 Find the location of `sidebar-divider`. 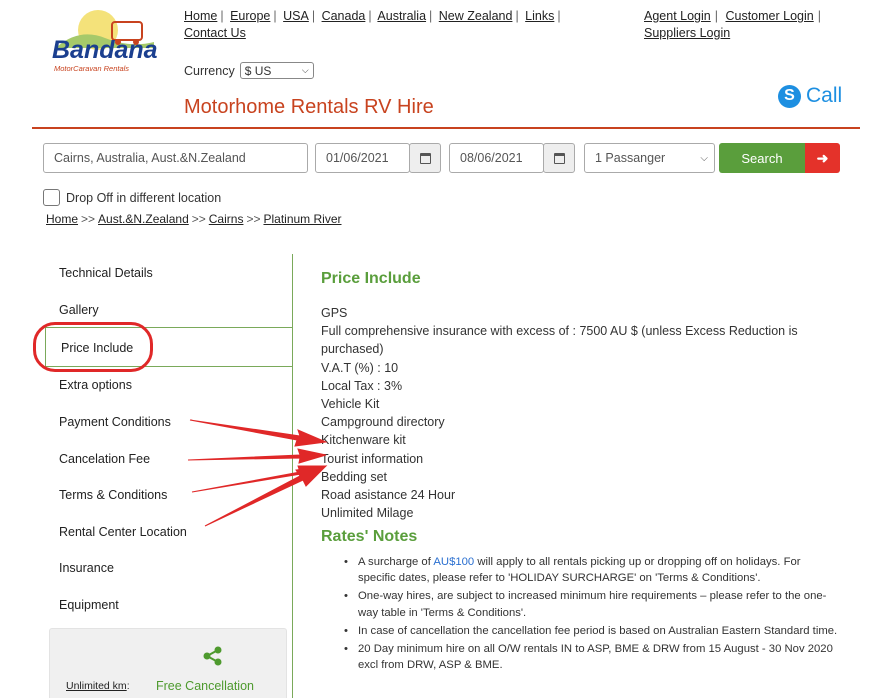

sidebar-divider is located at coordinates (292, 476).